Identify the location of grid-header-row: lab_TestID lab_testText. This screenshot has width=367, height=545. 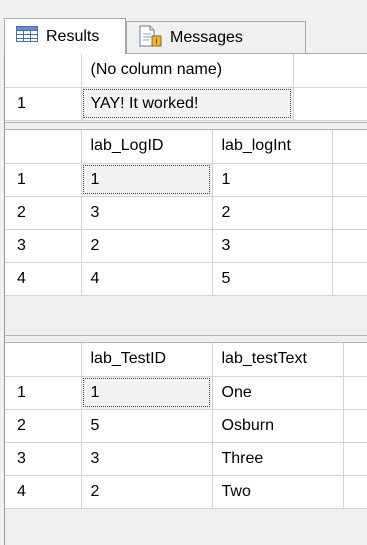
(186, 360).